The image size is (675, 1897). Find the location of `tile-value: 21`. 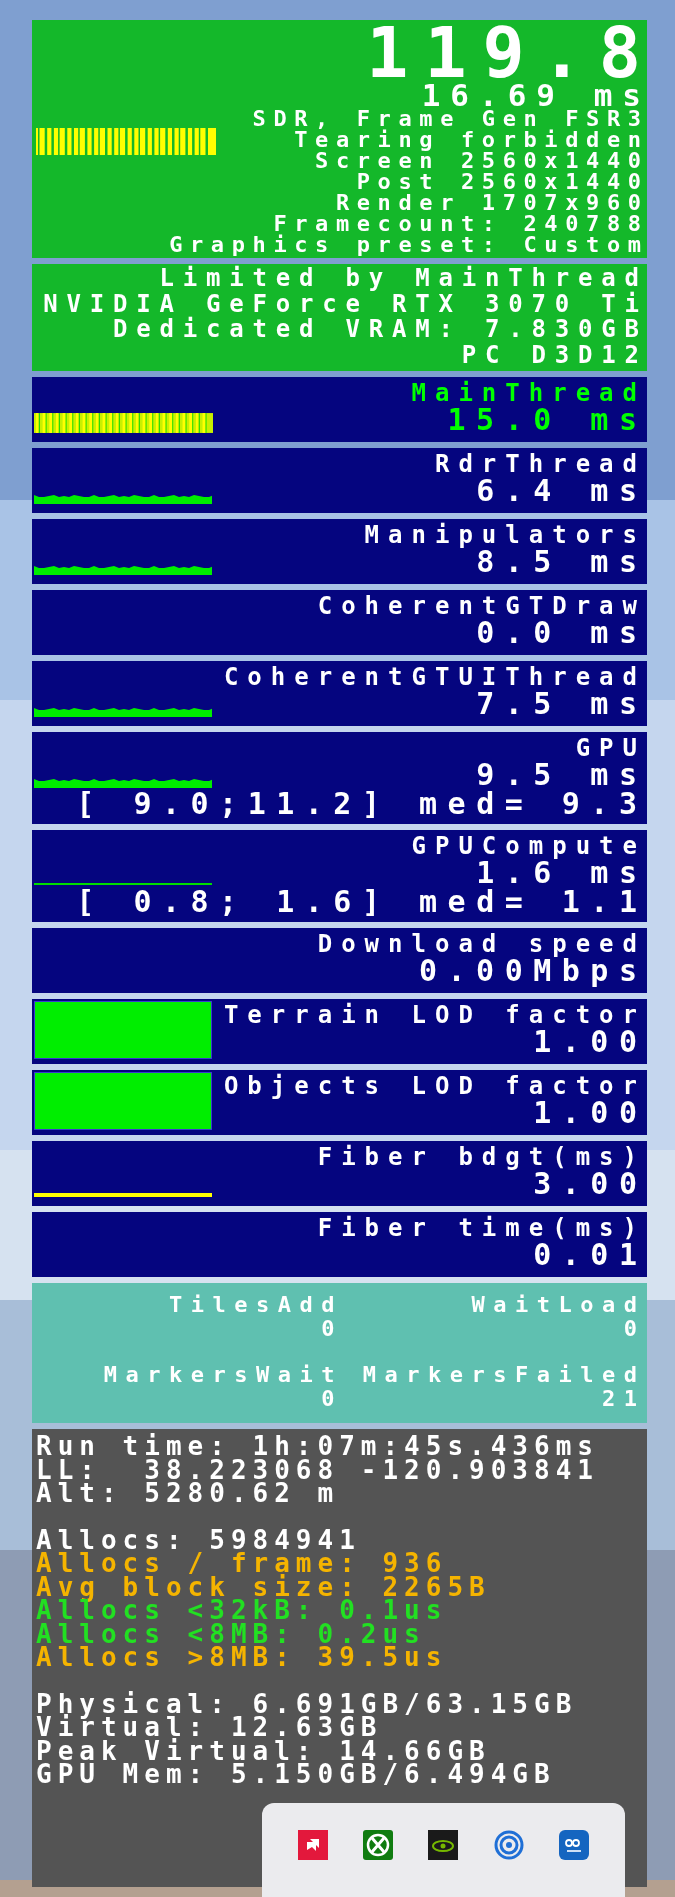

tile-value: 21 is located at coordinates (624, 1399).